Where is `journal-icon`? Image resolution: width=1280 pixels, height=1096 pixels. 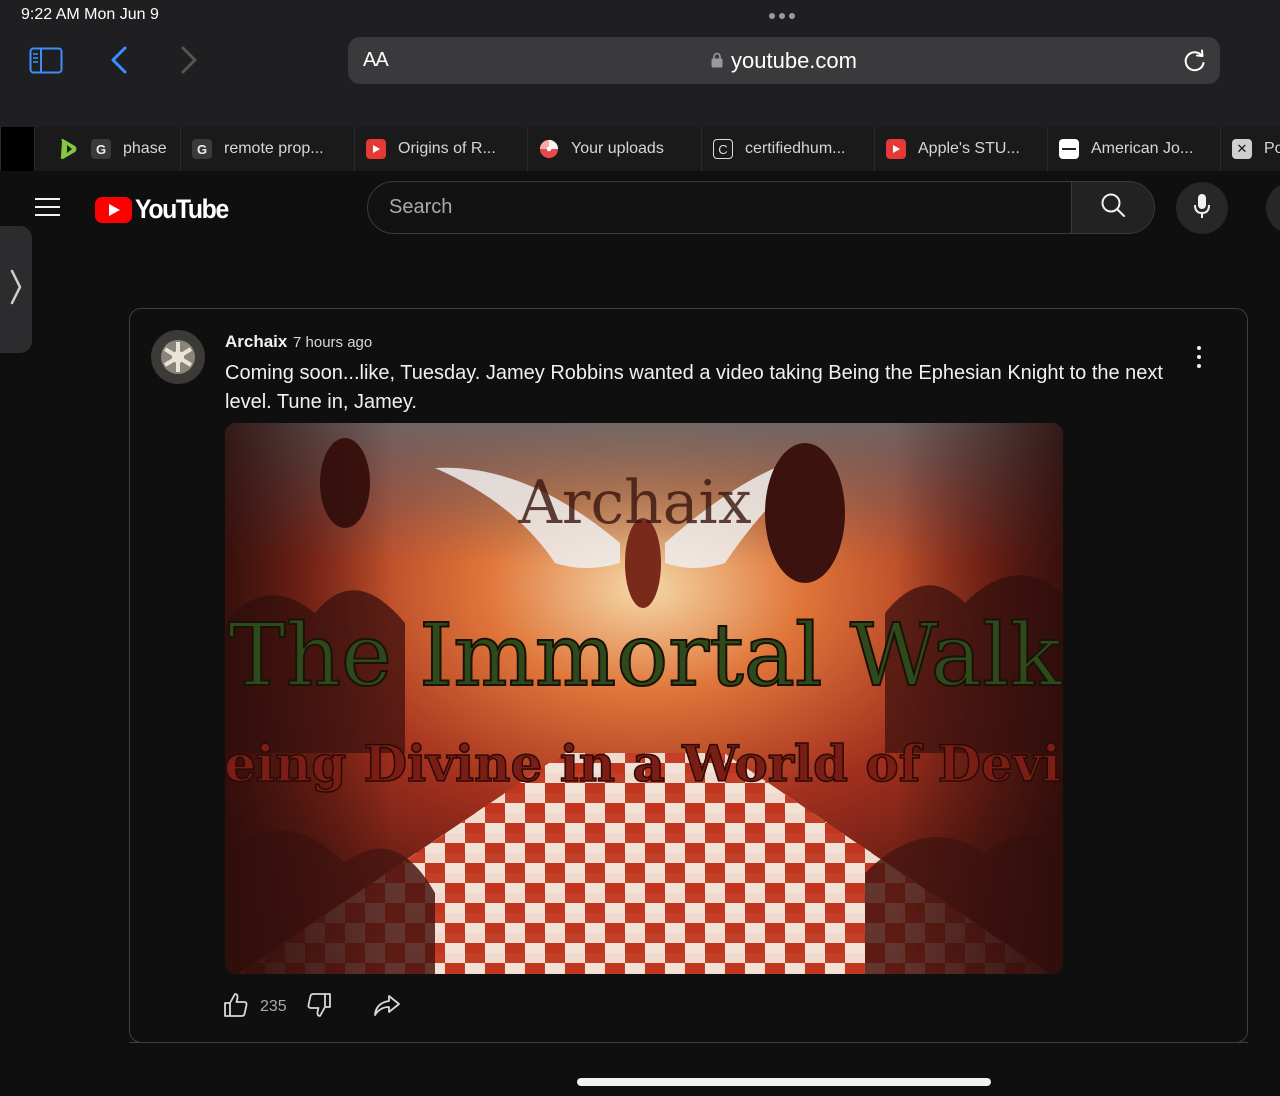
journal-icon is located at coordinates (1069, 149).